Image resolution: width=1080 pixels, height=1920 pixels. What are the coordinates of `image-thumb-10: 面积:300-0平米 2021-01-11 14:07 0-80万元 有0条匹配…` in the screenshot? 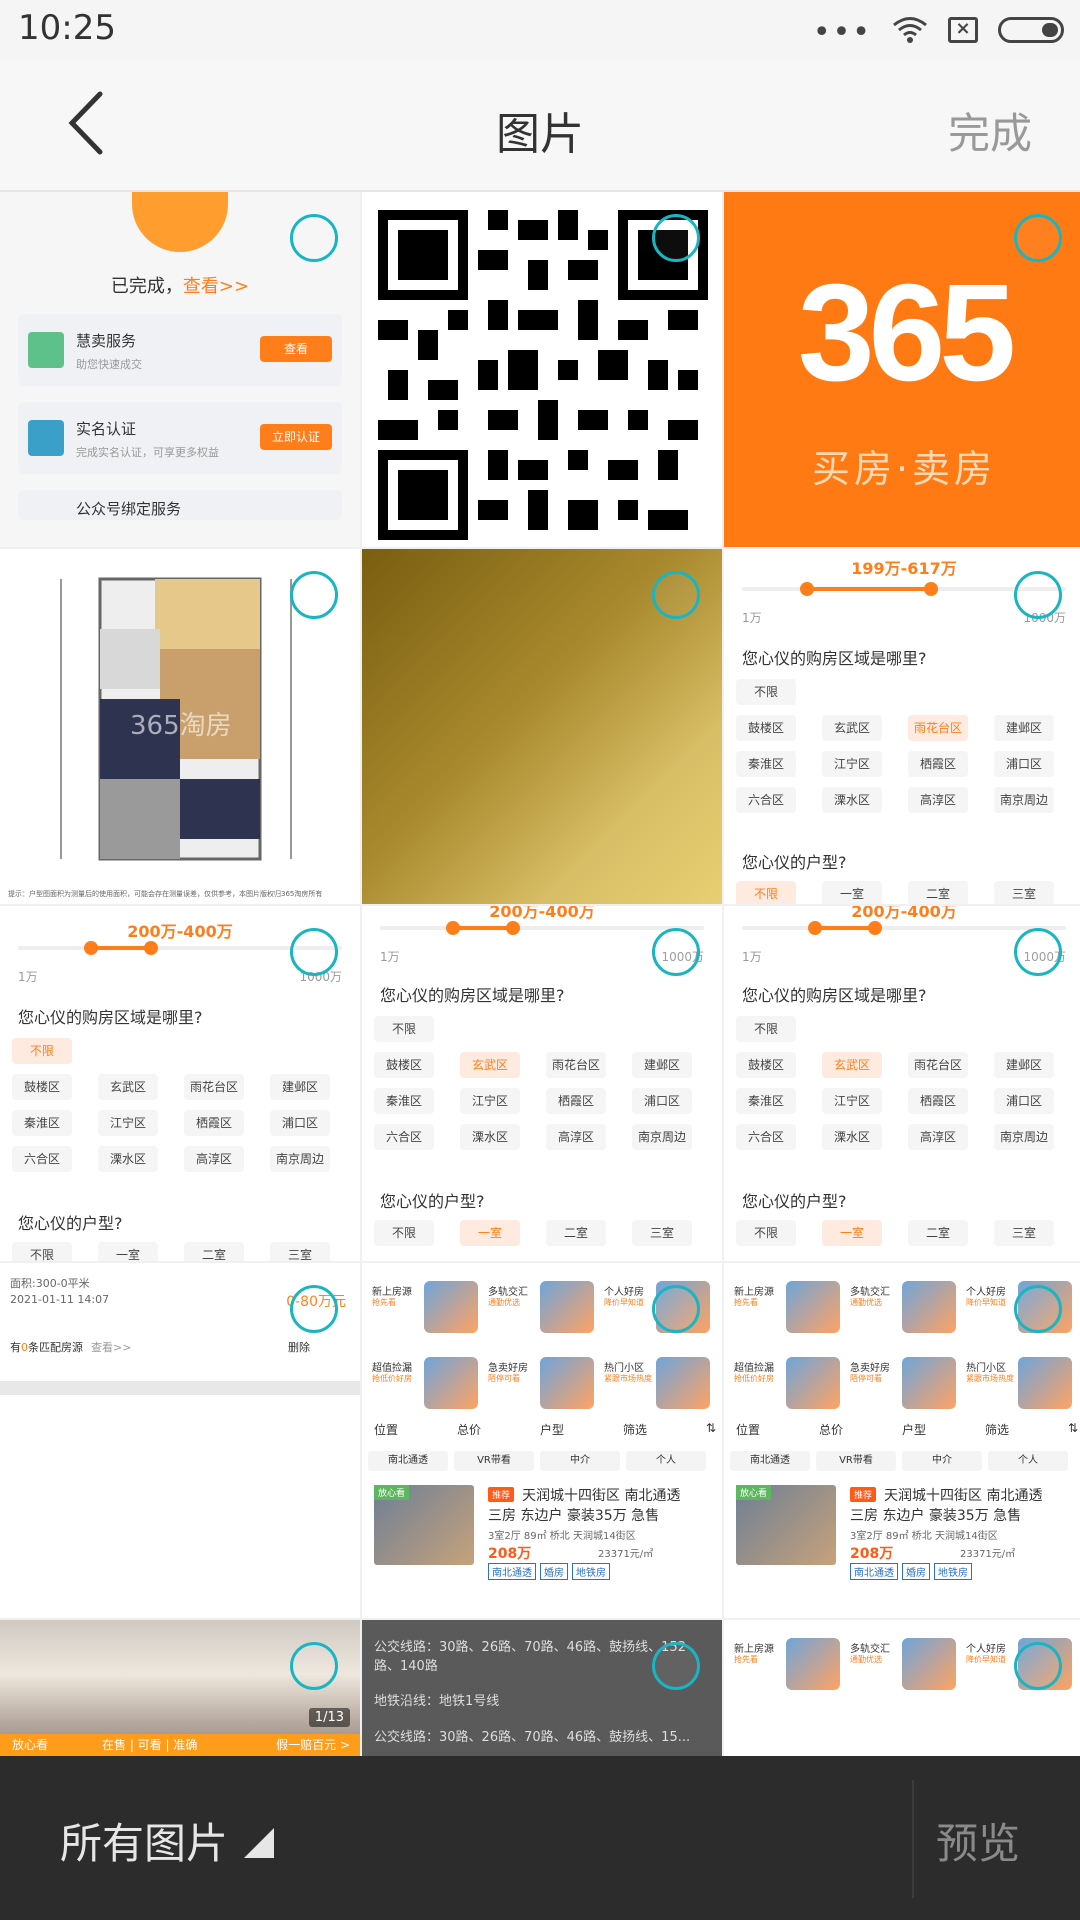 It's located at (180, 1440).